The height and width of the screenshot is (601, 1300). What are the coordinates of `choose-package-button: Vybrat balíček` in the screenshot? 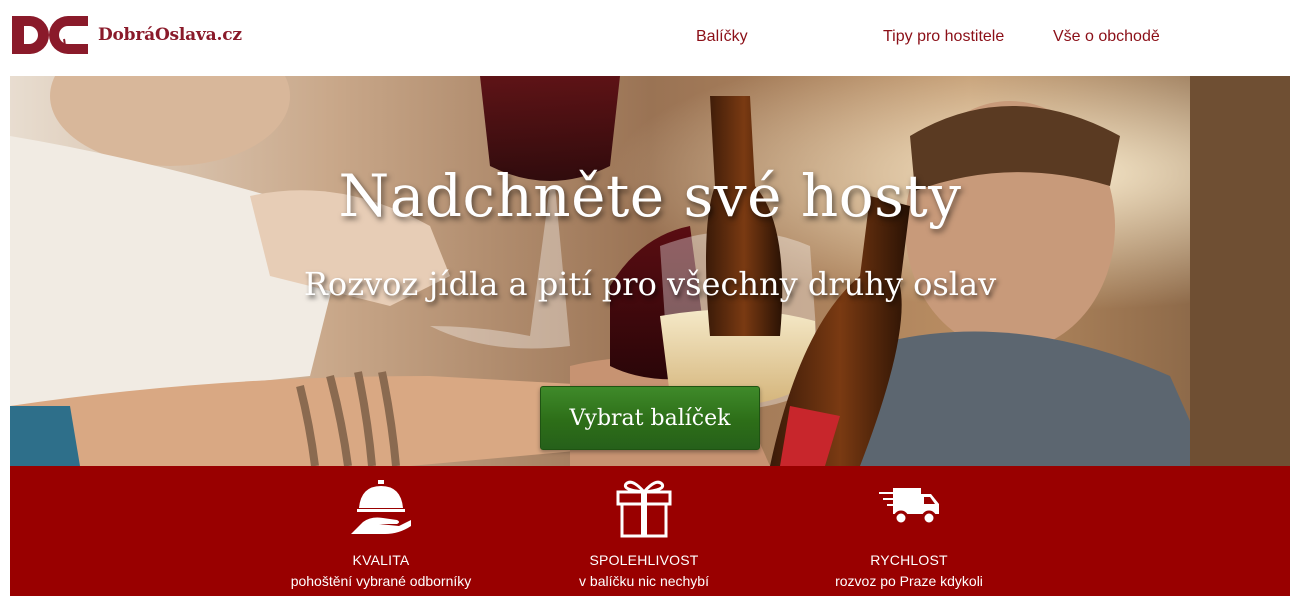 It's located at (650, 418).